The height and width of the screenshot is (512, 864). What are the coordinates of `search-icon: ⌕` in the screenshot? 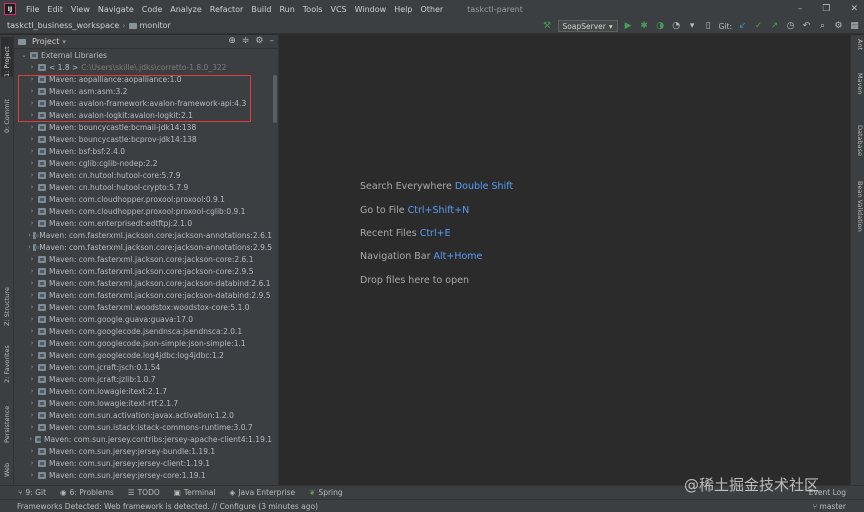 It's located at (822, 26).